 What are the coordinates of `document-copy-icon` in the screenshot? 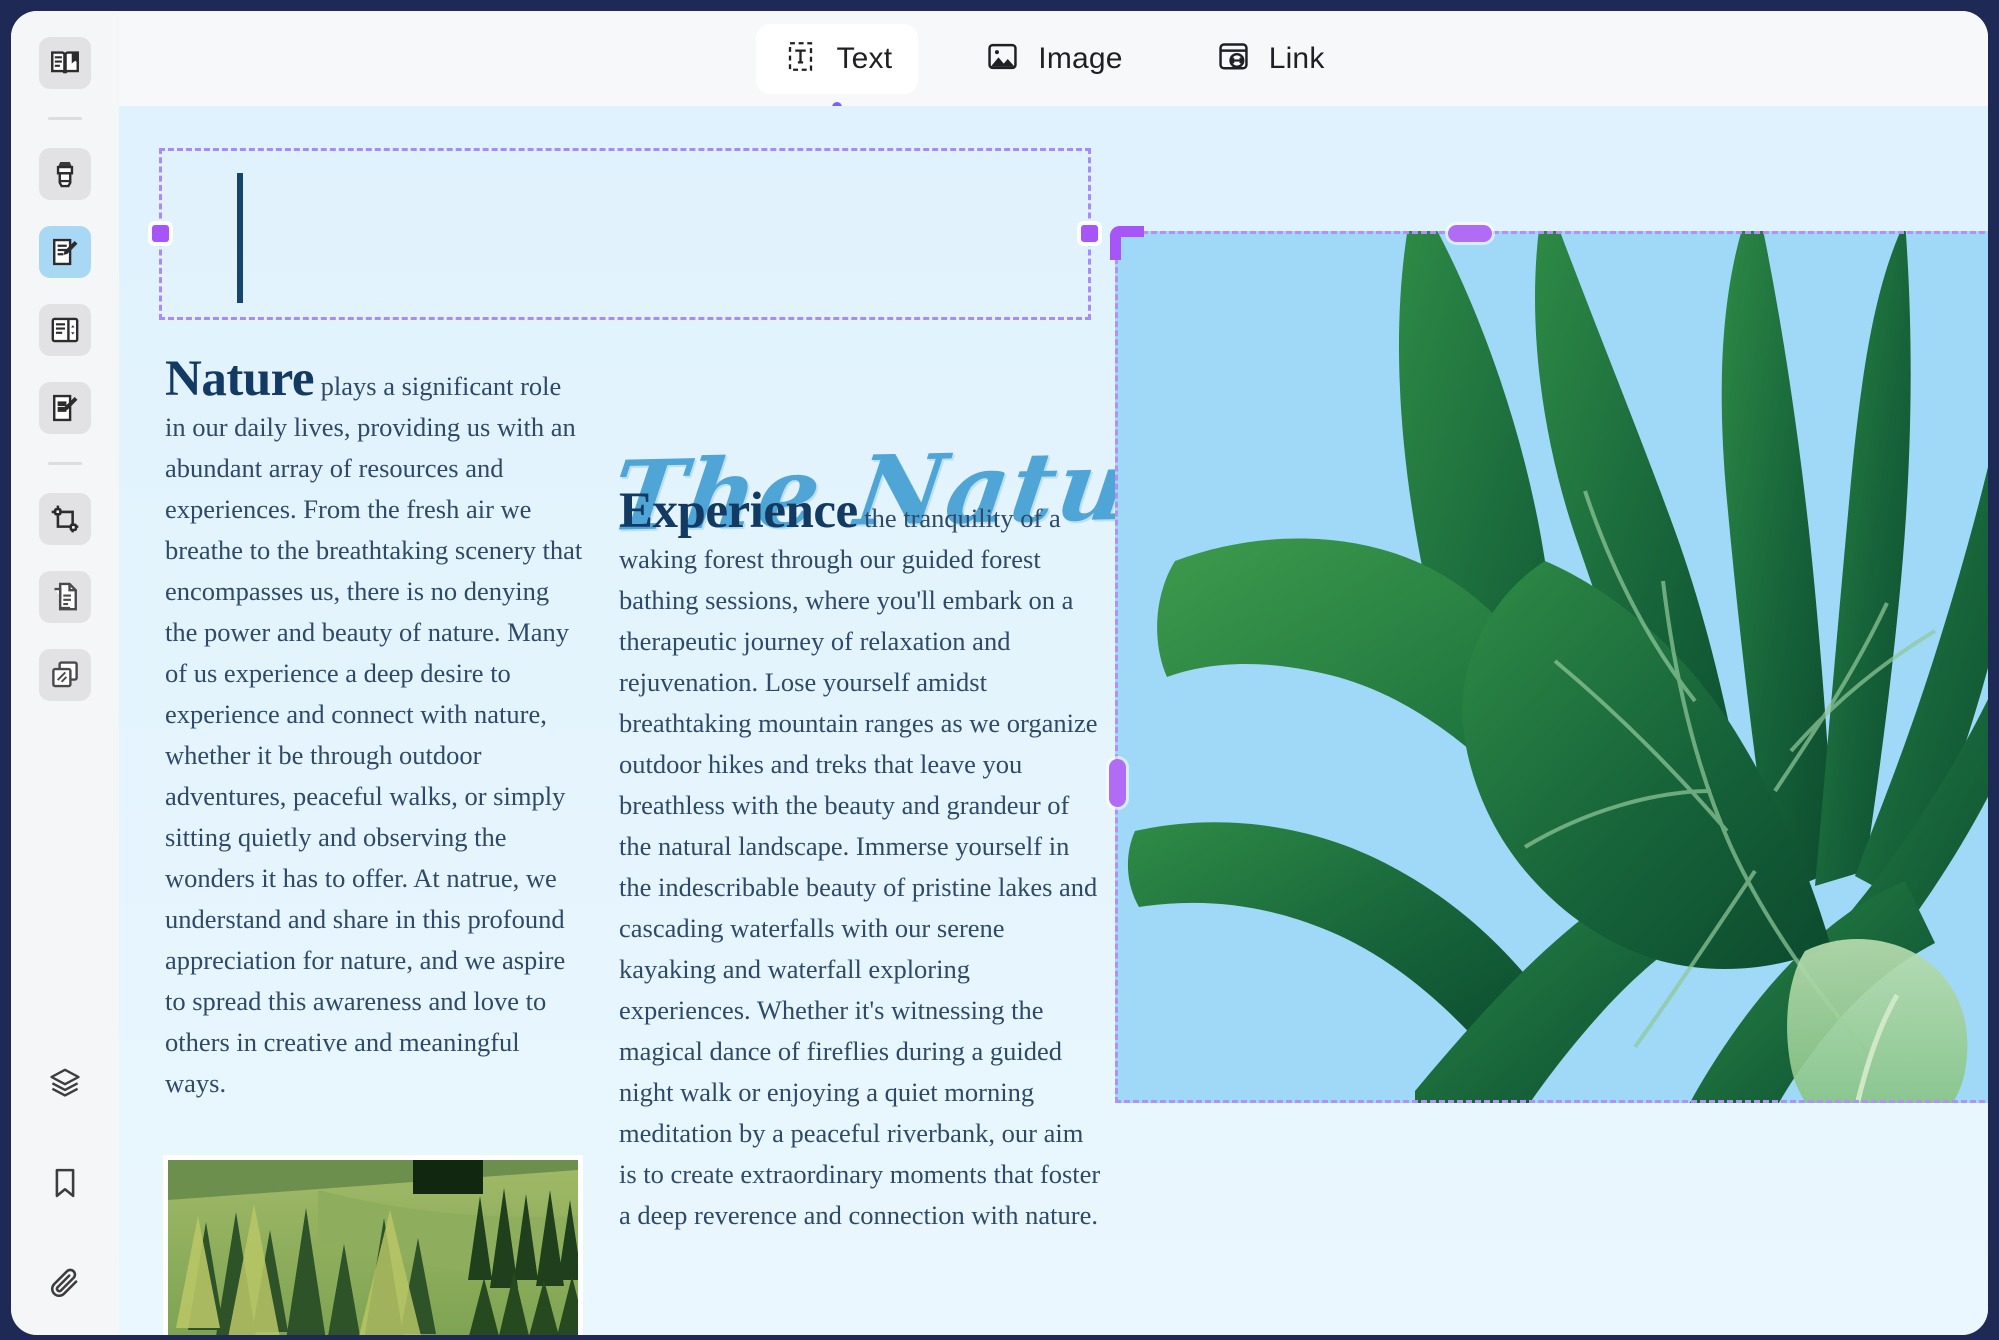 It's located at (65, 597).